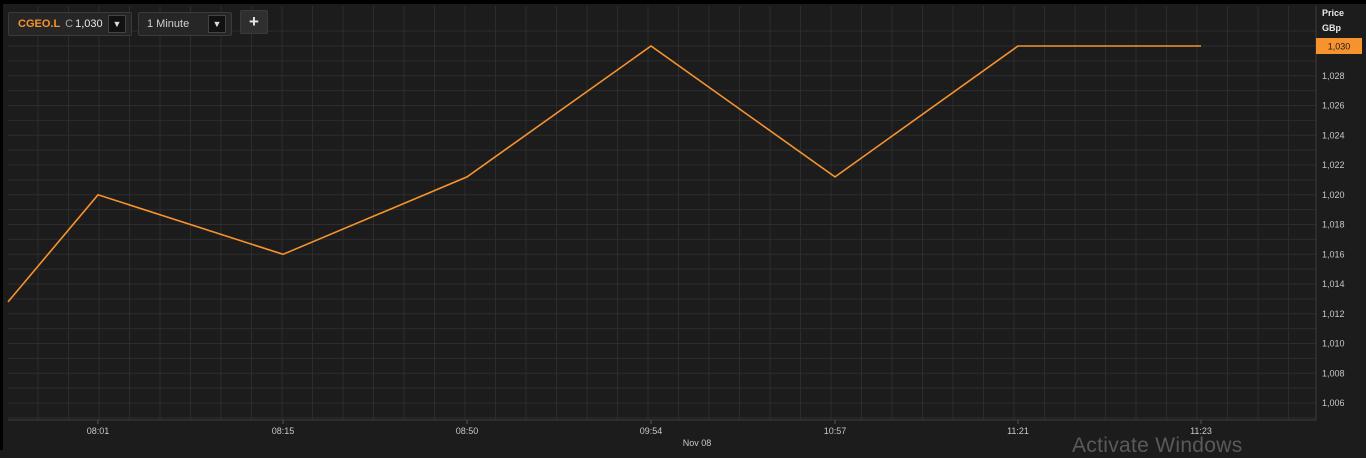  I want to click on x-tick-label: 11:21, so click(1018, 431).